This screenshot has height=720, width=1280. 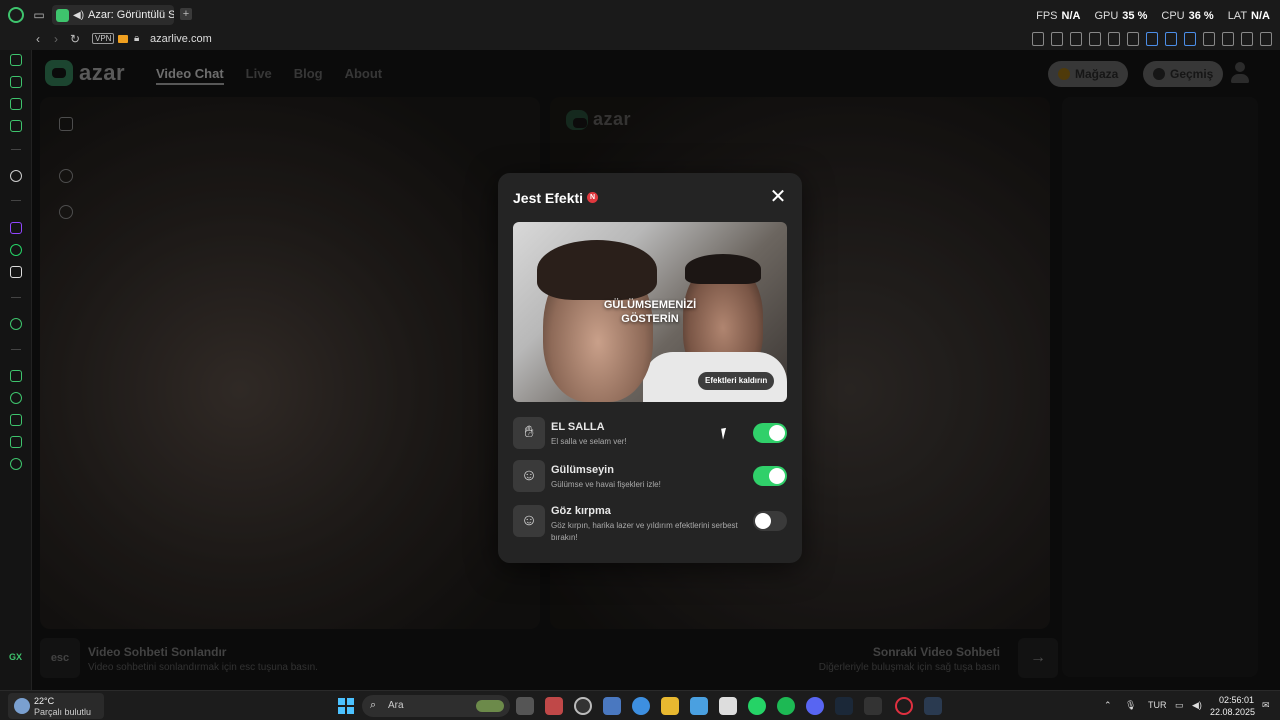 What do you see at coordinates (728, 706) in the screenshot?
I see `app-capcut-icon` at bounding box center [728, 706].